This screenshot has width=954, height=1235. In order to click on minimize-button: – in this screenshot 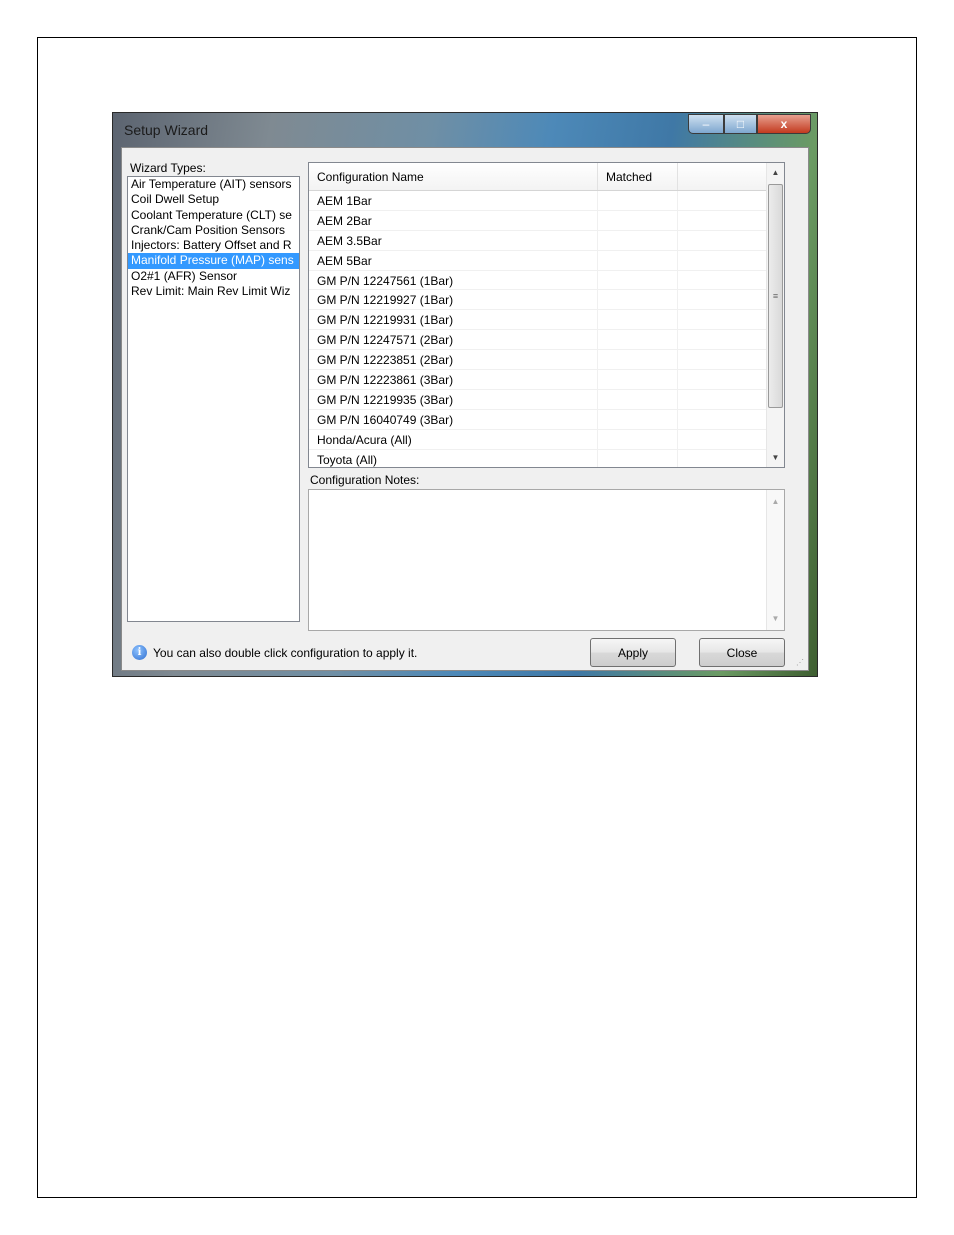, I will do `click(706, 124)`.